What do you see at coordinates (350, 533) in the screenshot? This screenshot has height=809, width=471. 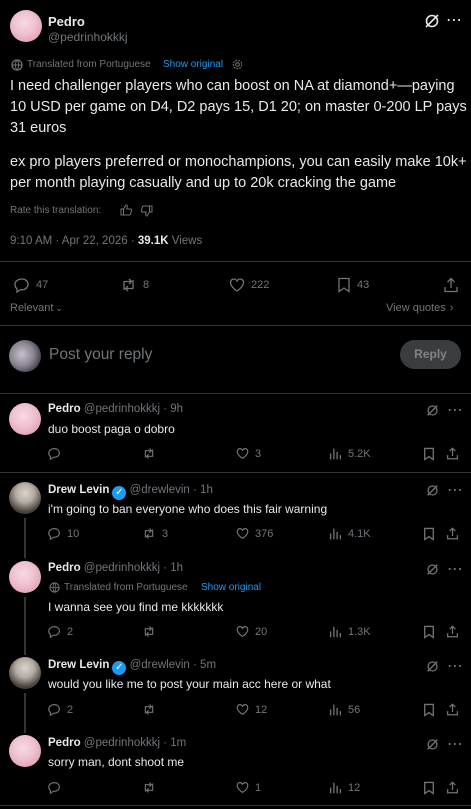 I see `views-action: 4.1K` at bounding box center [350, 533].